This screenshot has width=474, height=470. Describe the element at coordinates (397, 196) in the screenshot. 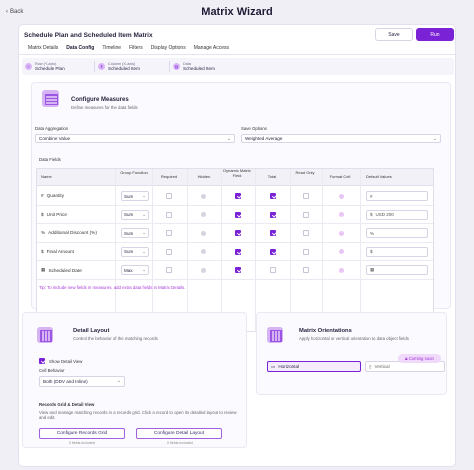

I see `default-value-input: #` at that location.